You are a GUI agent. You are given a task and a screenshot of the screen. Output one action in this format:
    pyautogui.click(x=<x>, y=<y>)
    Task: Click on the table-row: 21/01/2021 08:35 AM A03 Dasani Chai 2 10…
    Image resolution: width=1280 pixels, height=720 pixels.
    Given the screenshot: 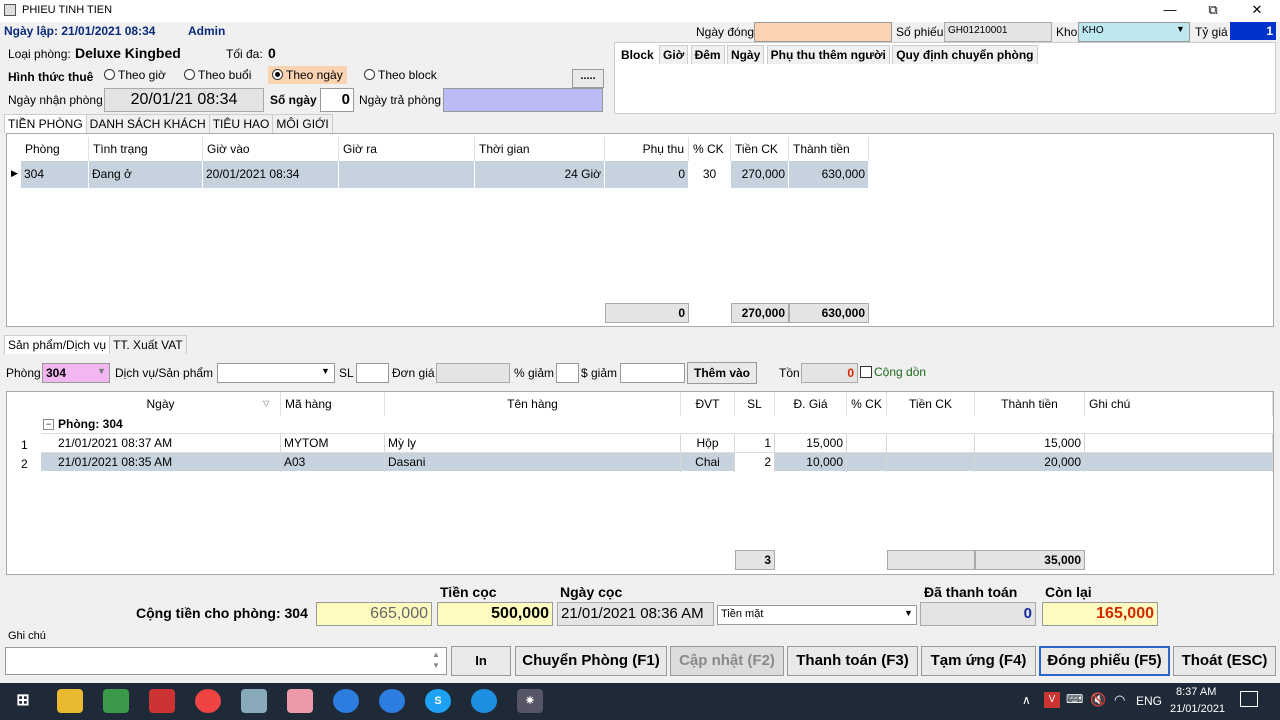 What is the action you would take?
    pyautogui.click(x=657, y=462)
    